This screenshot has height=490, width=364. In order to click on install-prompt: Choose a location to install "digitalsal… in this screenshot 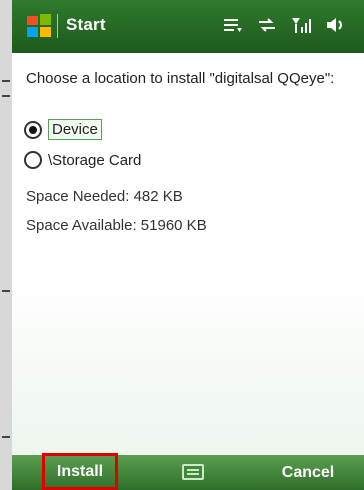, I will do `click(180, 78)`.